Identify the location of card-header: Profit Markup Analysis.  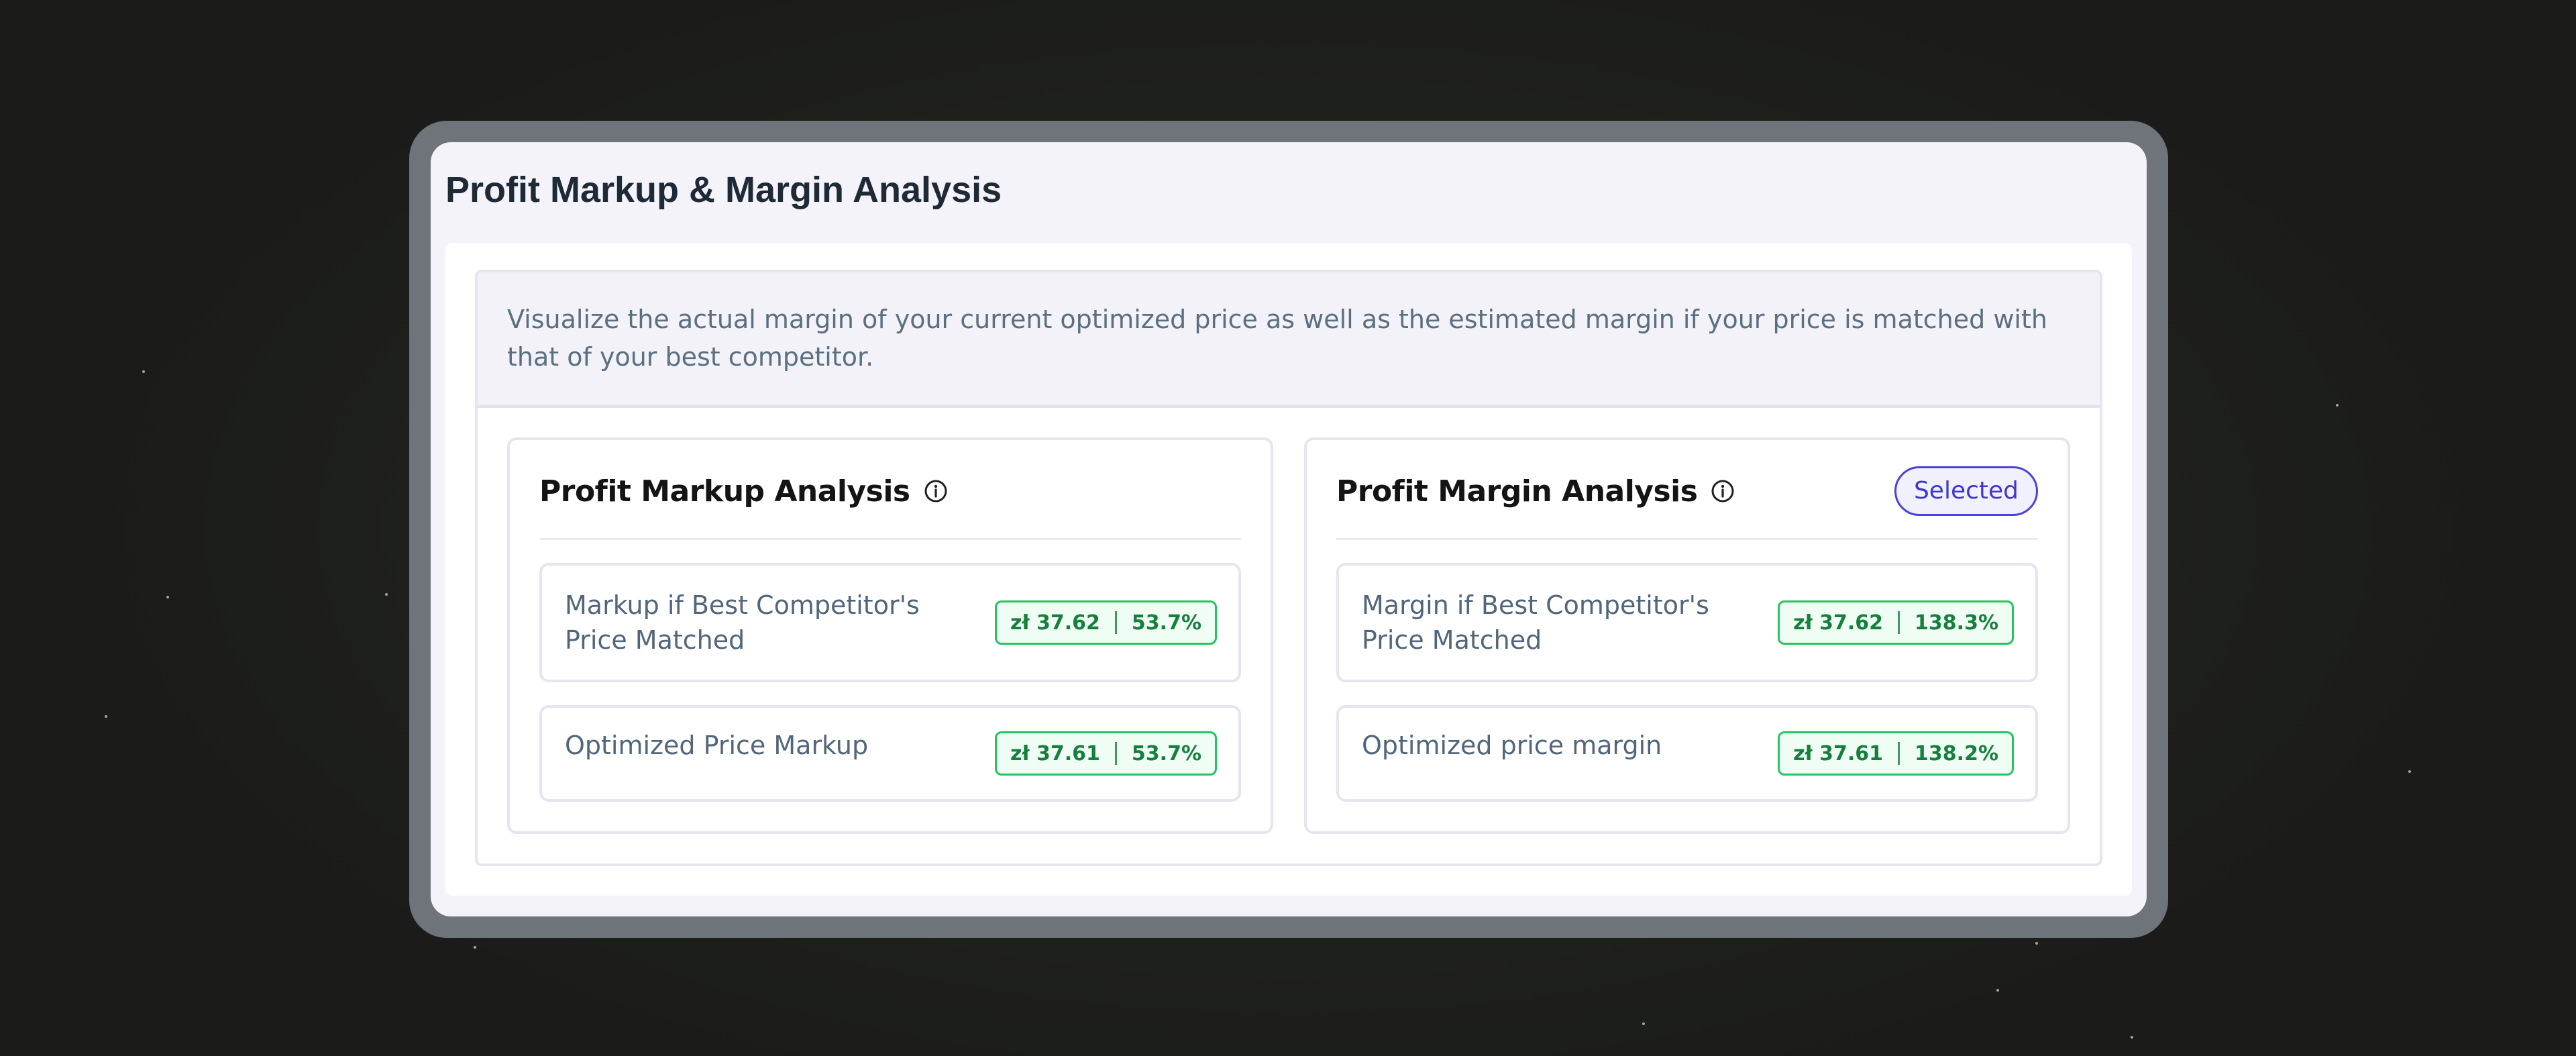
(890, 503).